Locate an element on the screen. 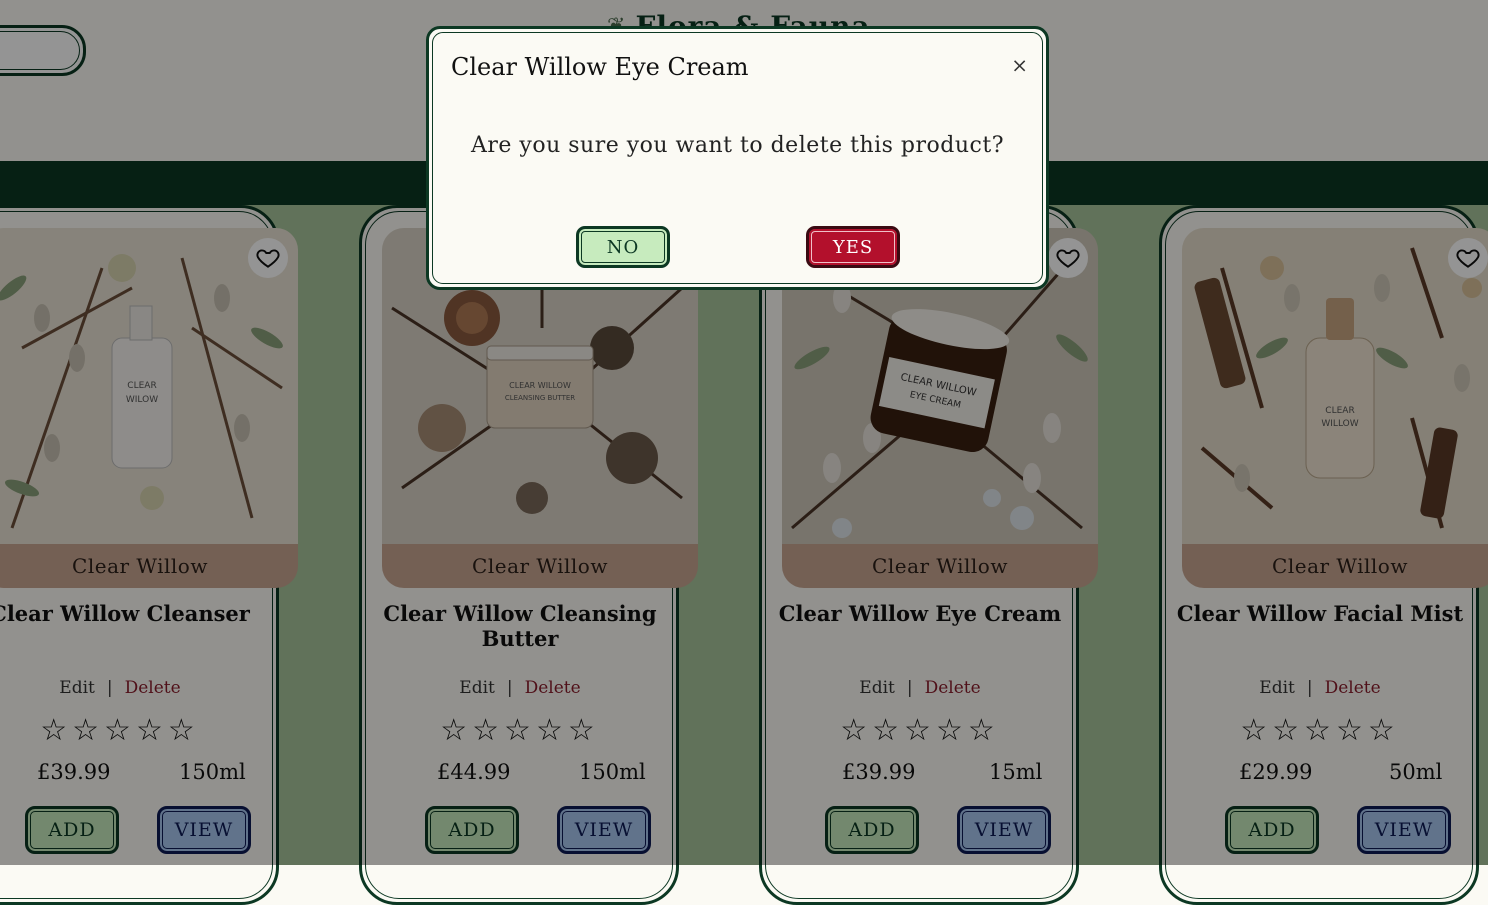 The width and height of the screenshot is (1488, 905). dialog-title: Clear Willow Eye Cream is located at coordinates (600, 67).